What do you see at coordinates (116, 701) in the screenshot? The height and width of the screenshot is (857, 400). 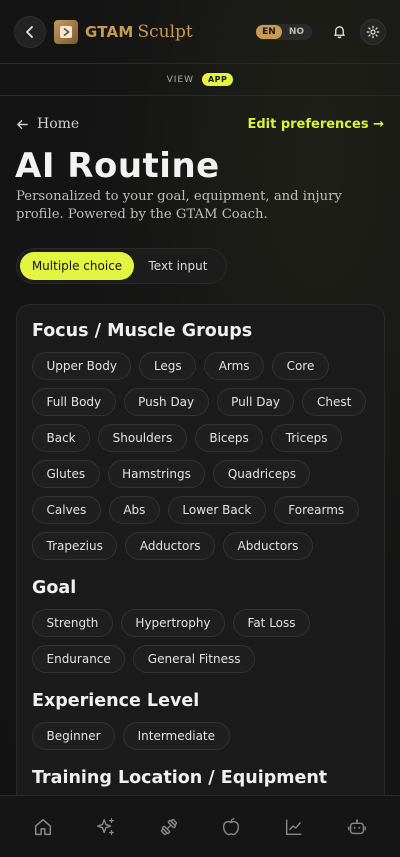 I see `experience-section-title: Experience Level` at bounding box center [116, 701].